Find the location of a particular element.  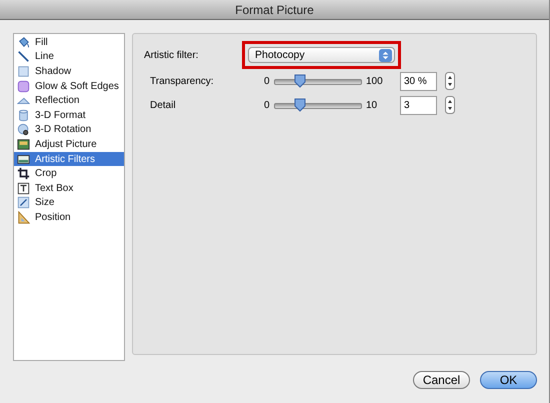

field-label: Artistic filter: is located at coordinates (172, 55).